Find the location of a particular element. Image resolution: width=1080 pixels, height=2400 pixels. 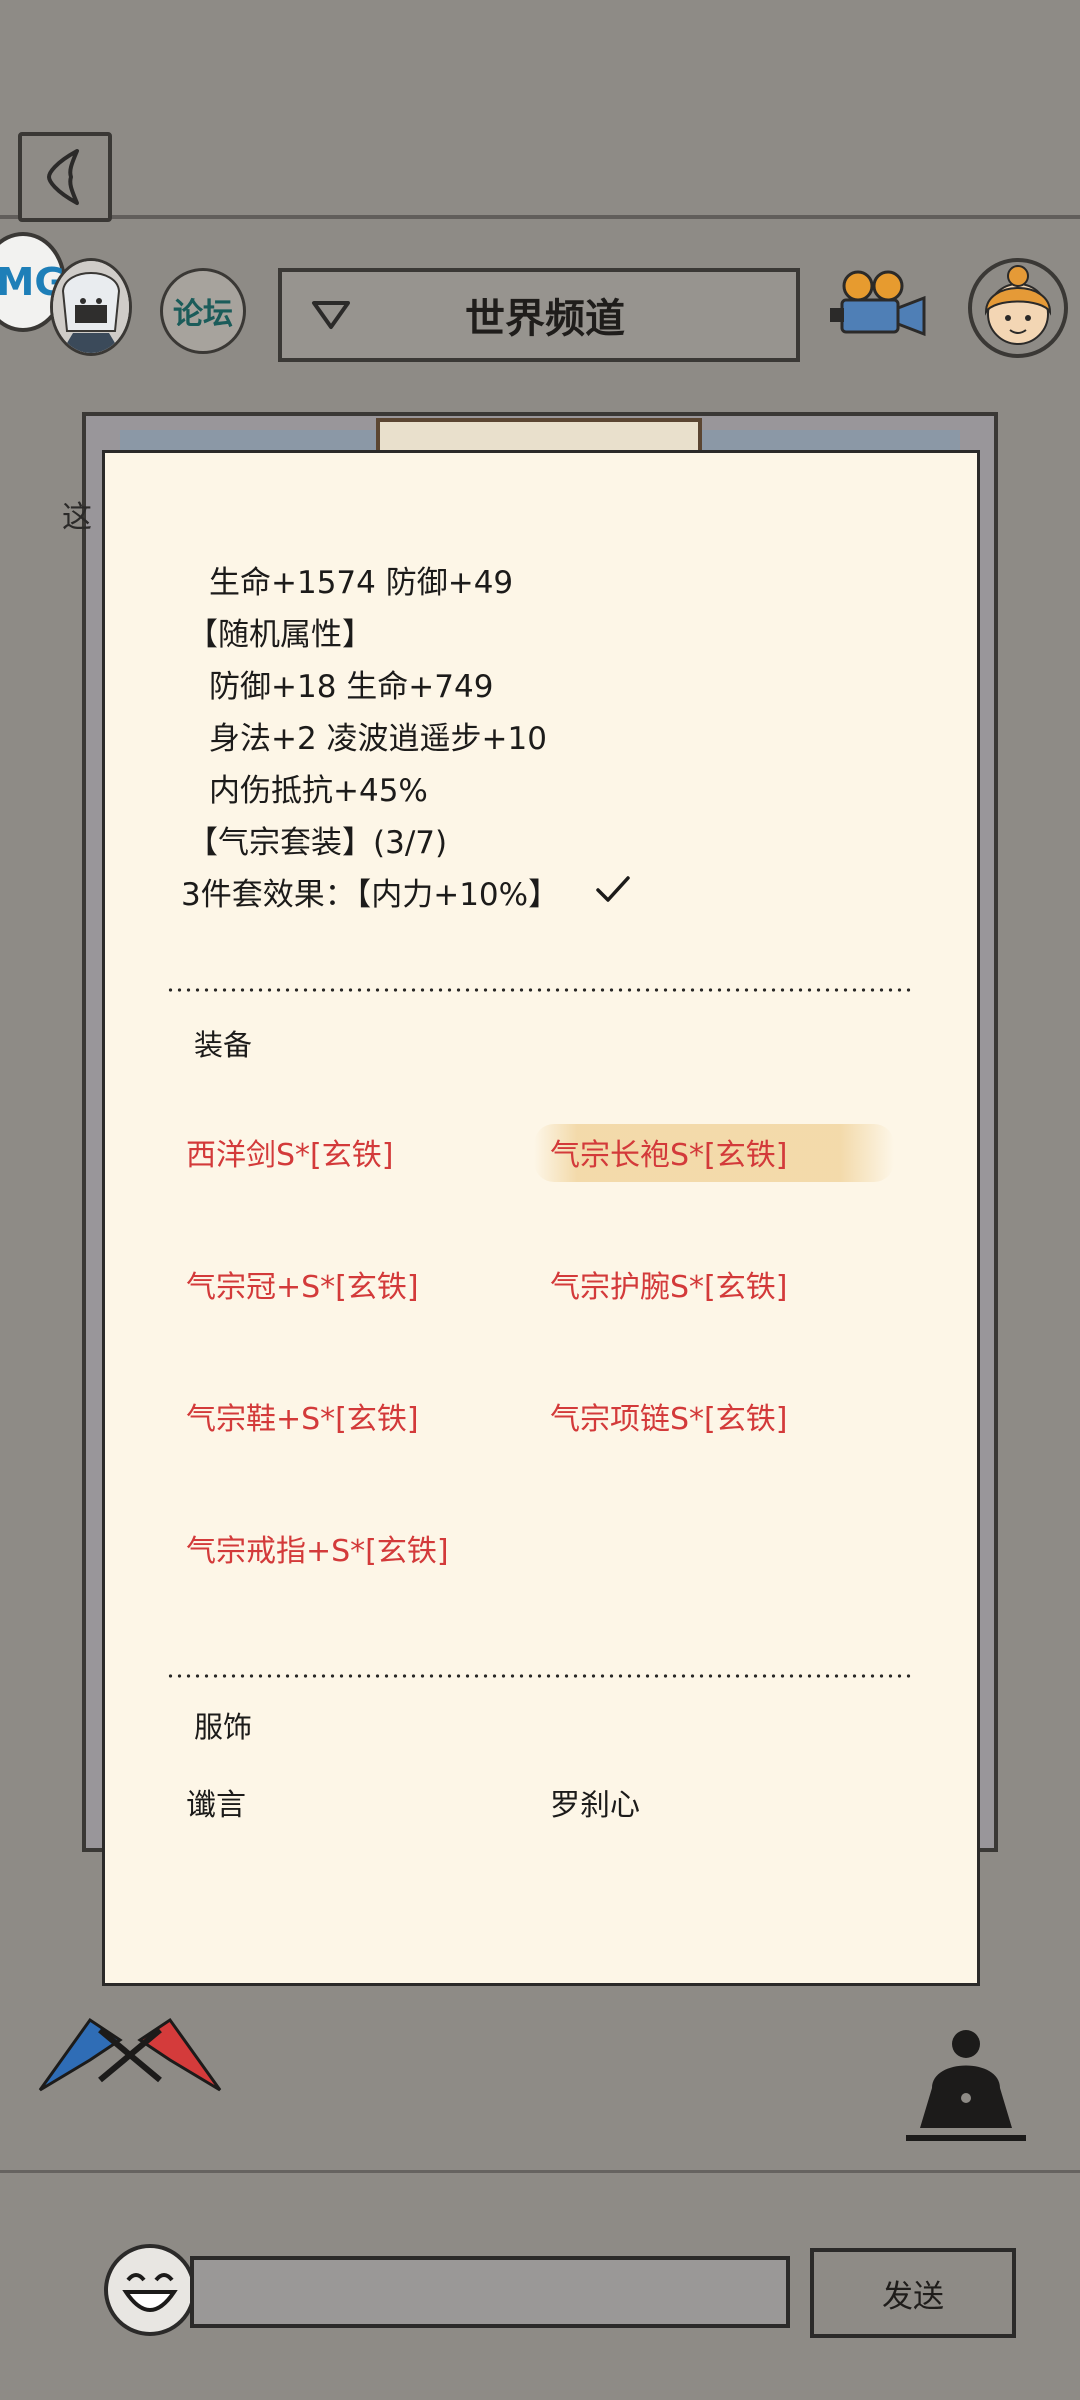

laughing-face-icon is located at coordinates (150, 2292).